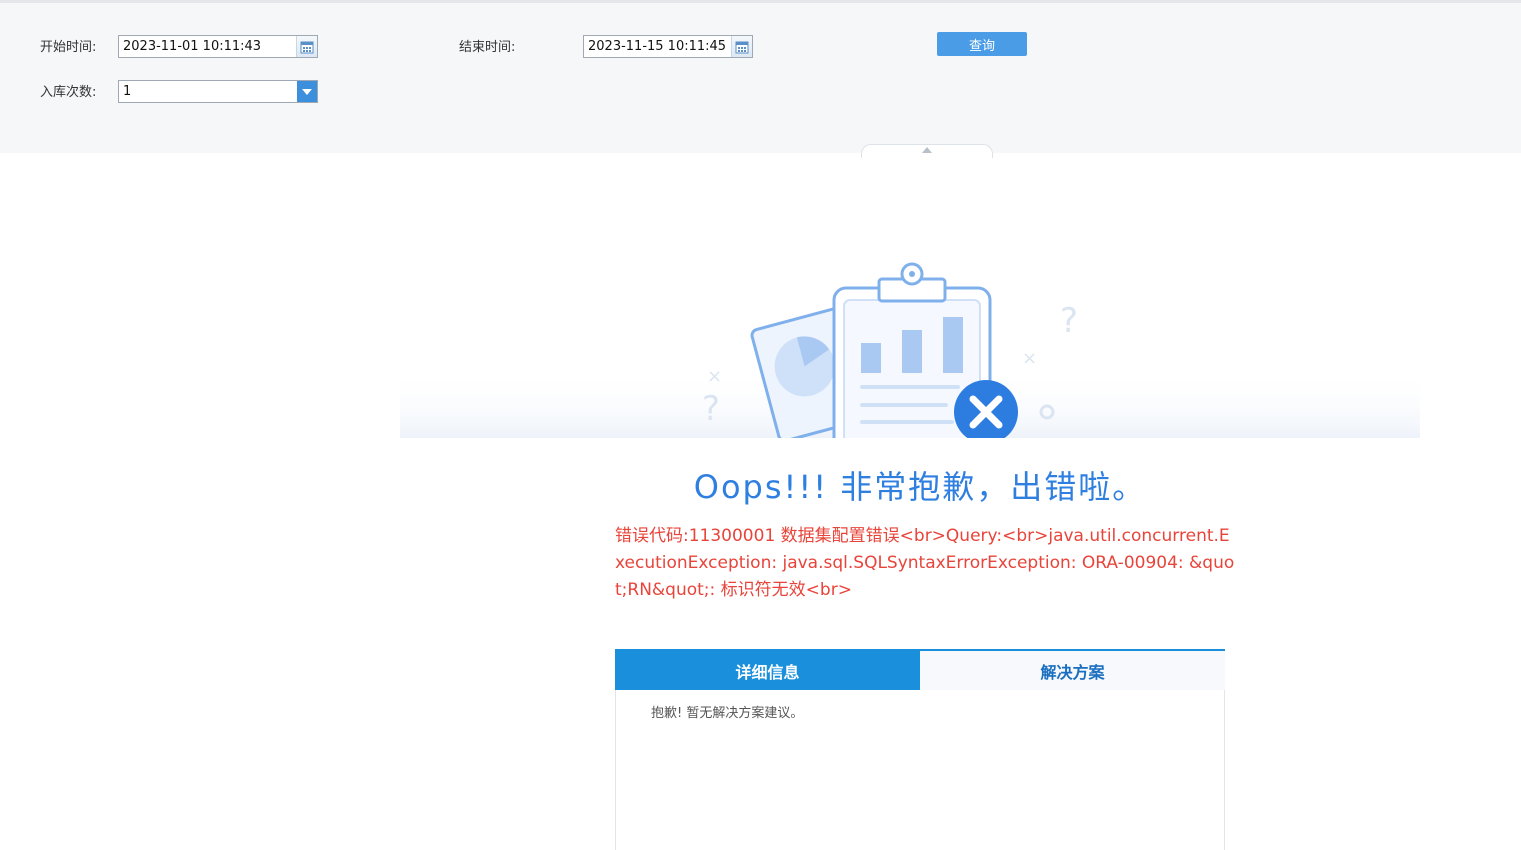 The image size is (1521, 850). I want to click on error-title: Oops!!! 非常抱歉，出错啦。, so click(920, 487).